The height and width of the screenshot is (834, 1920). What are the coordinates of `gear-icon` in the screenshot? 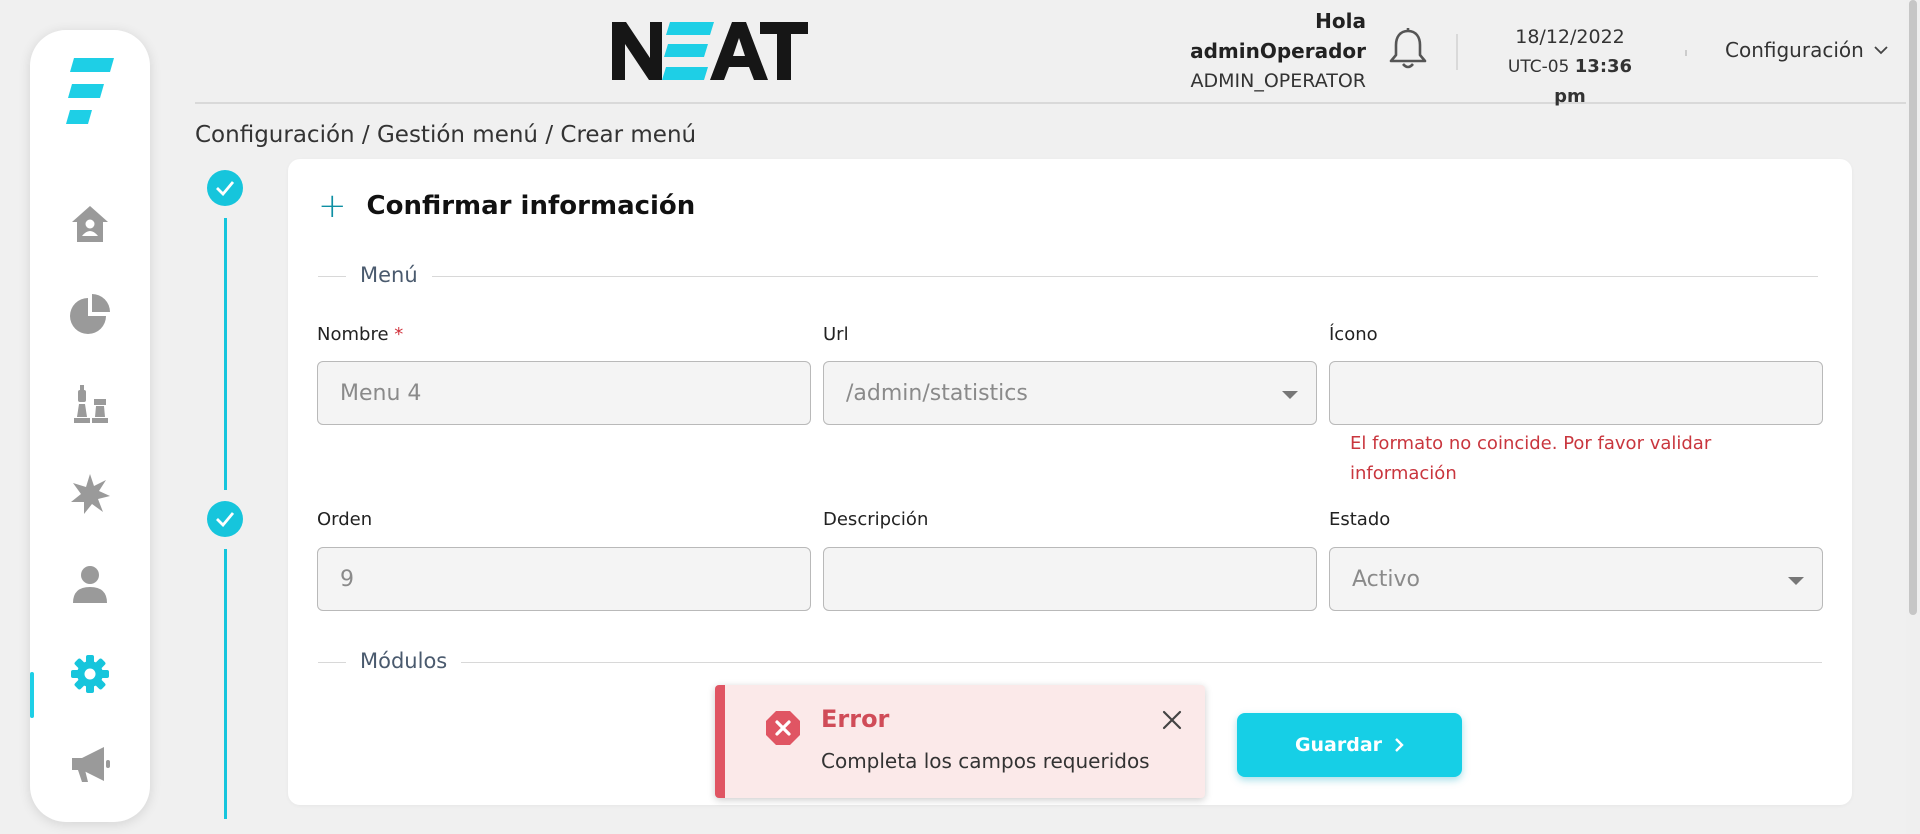 It's located at (90, 674).